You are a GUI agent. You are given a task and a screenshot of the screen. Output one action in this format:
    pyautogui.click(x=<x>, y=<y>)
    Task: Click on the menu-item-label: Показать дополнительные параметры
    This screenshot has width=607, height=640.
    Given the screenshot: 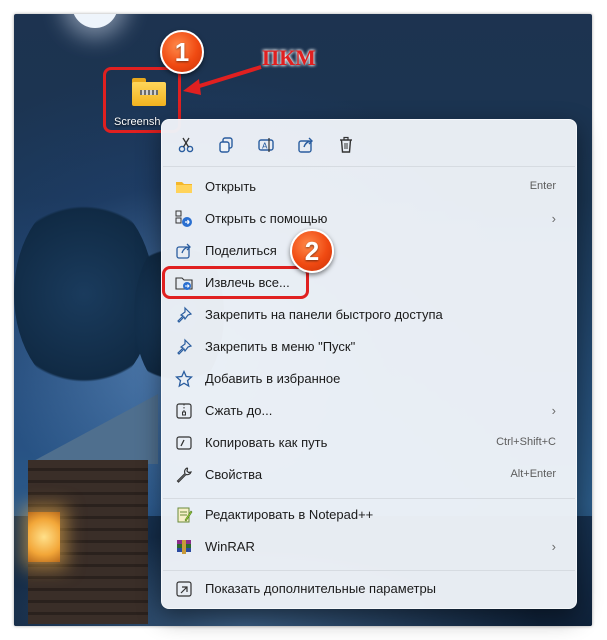 What is the action you would take?
    pyautogui.click(x=321, y=588)
    